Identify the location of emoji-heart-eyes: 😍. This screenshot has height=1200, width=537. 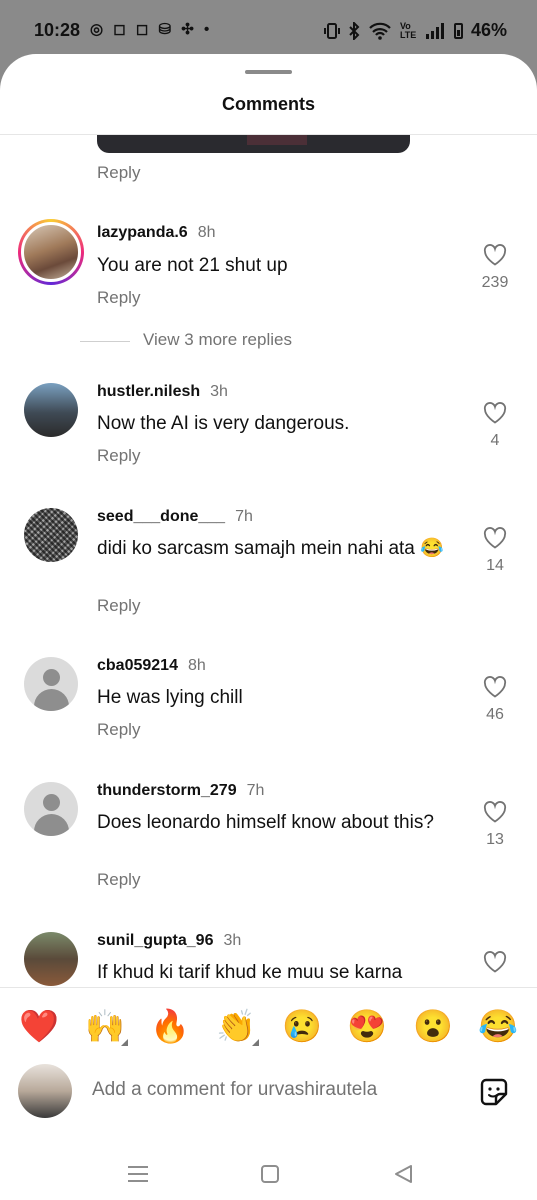
(367, 1026).